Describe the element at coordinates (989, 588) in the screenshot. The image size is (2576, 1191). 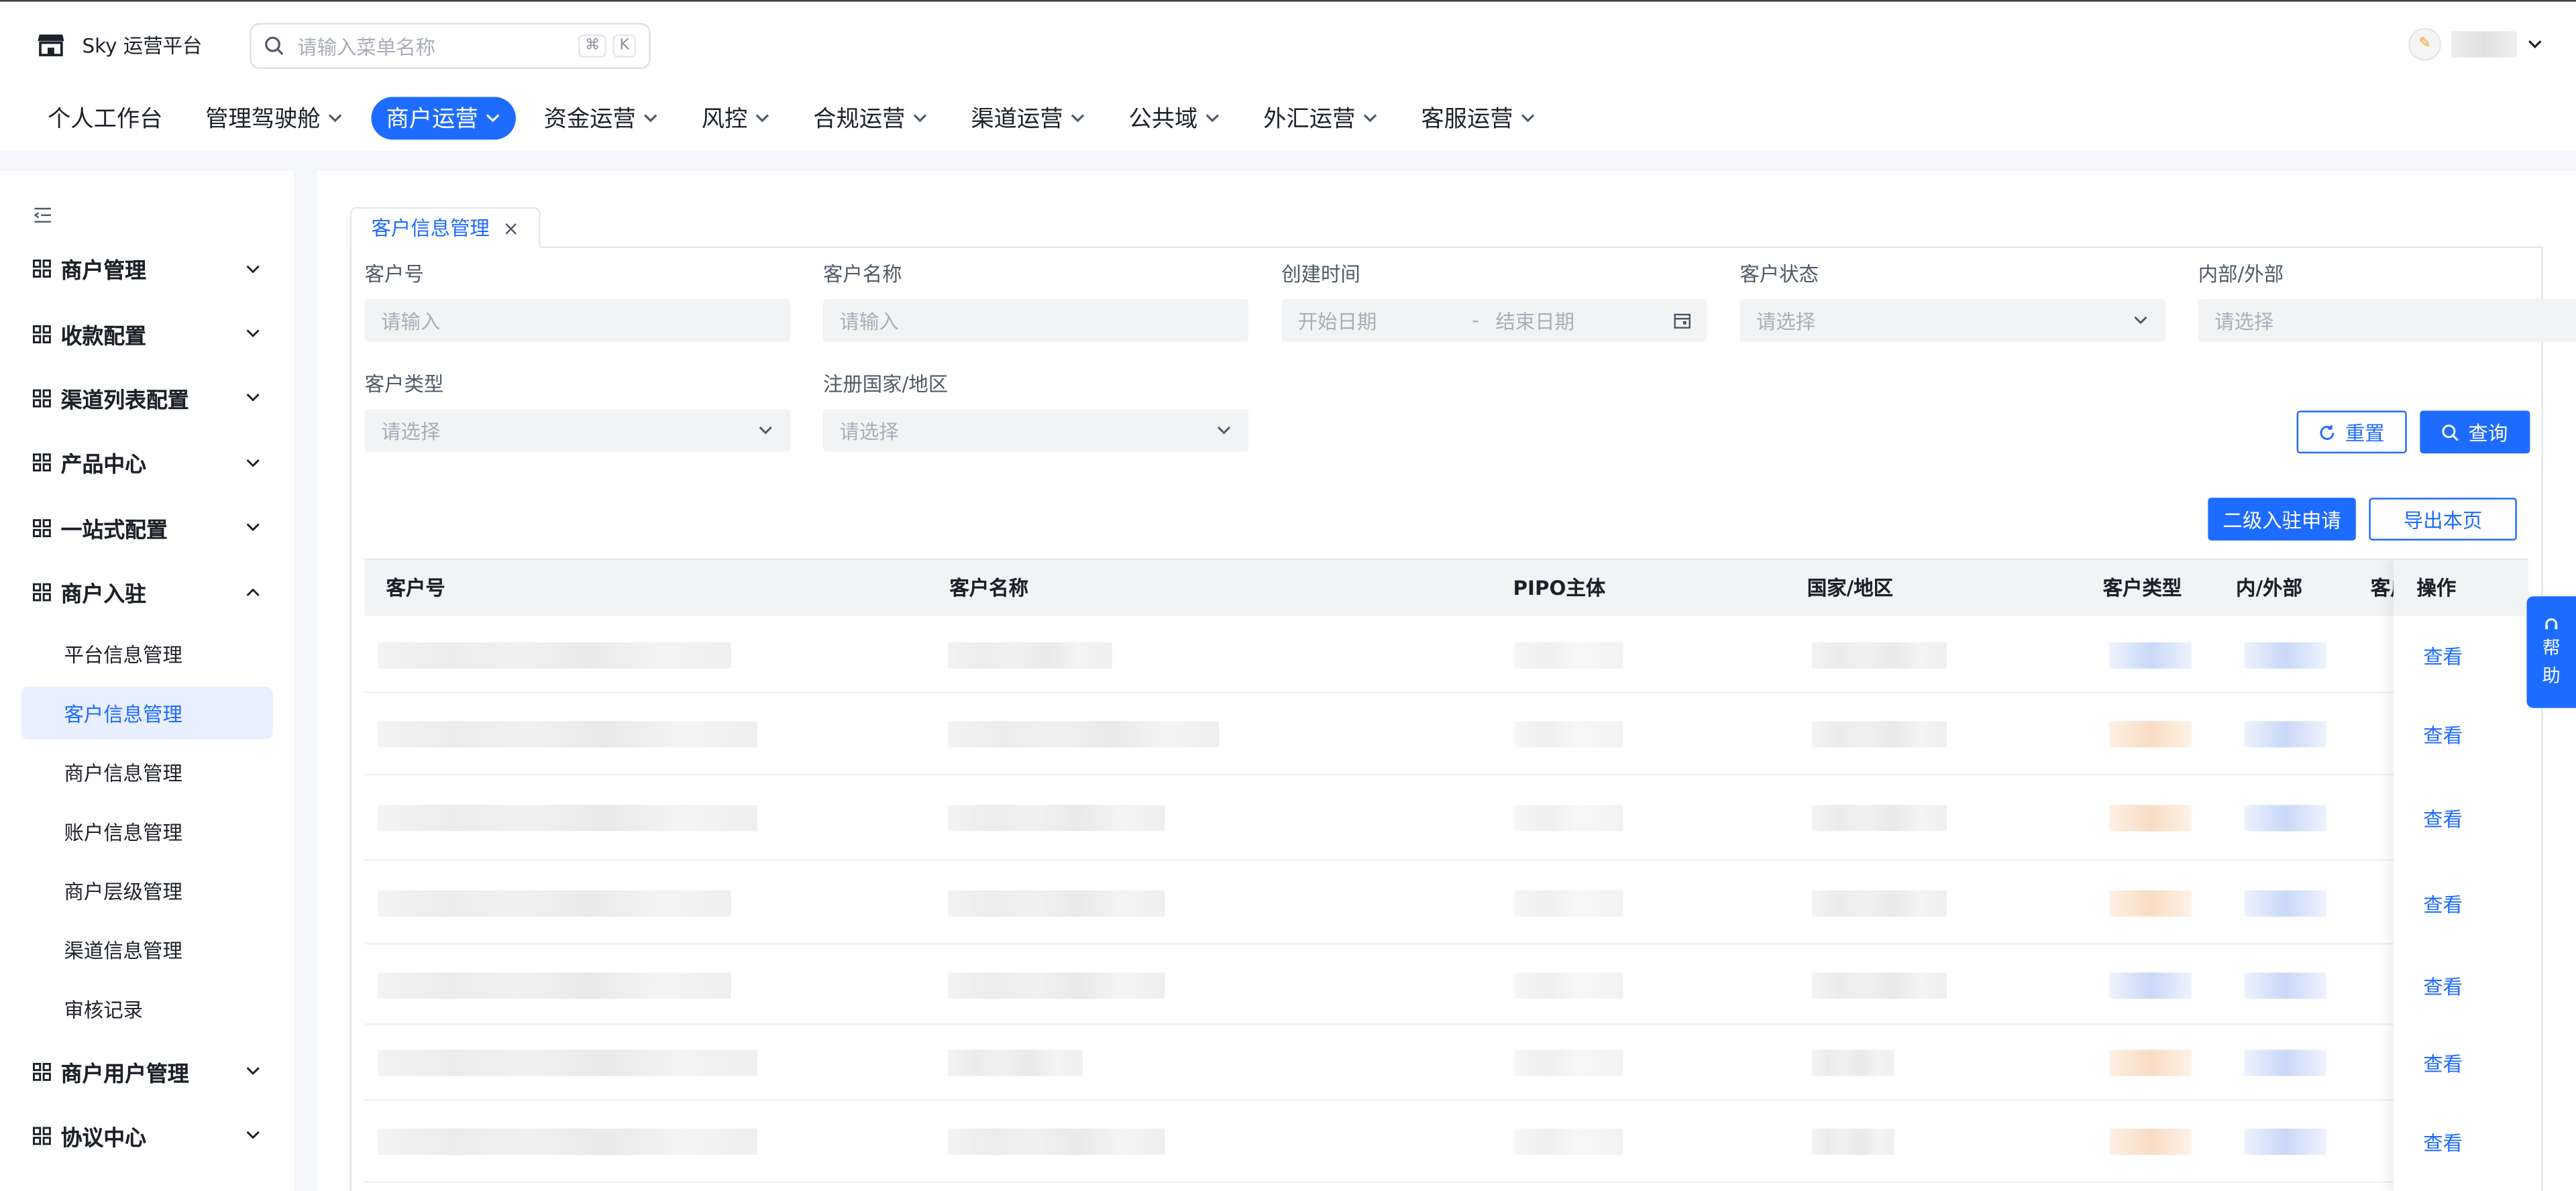
I see `col-customer-name: 客户名称` at that location.